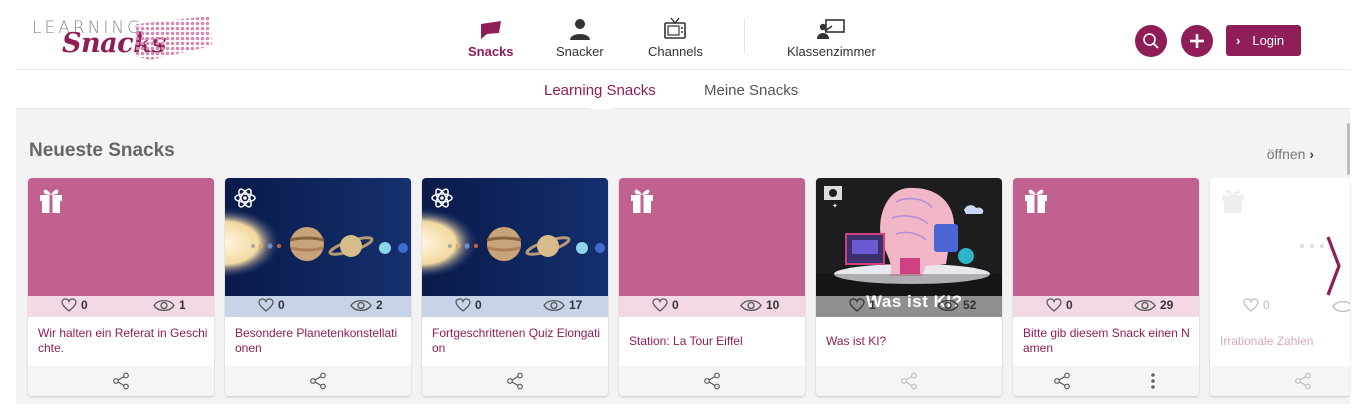  I want to click on nav-snacker: Snacker, so click(580, 37).